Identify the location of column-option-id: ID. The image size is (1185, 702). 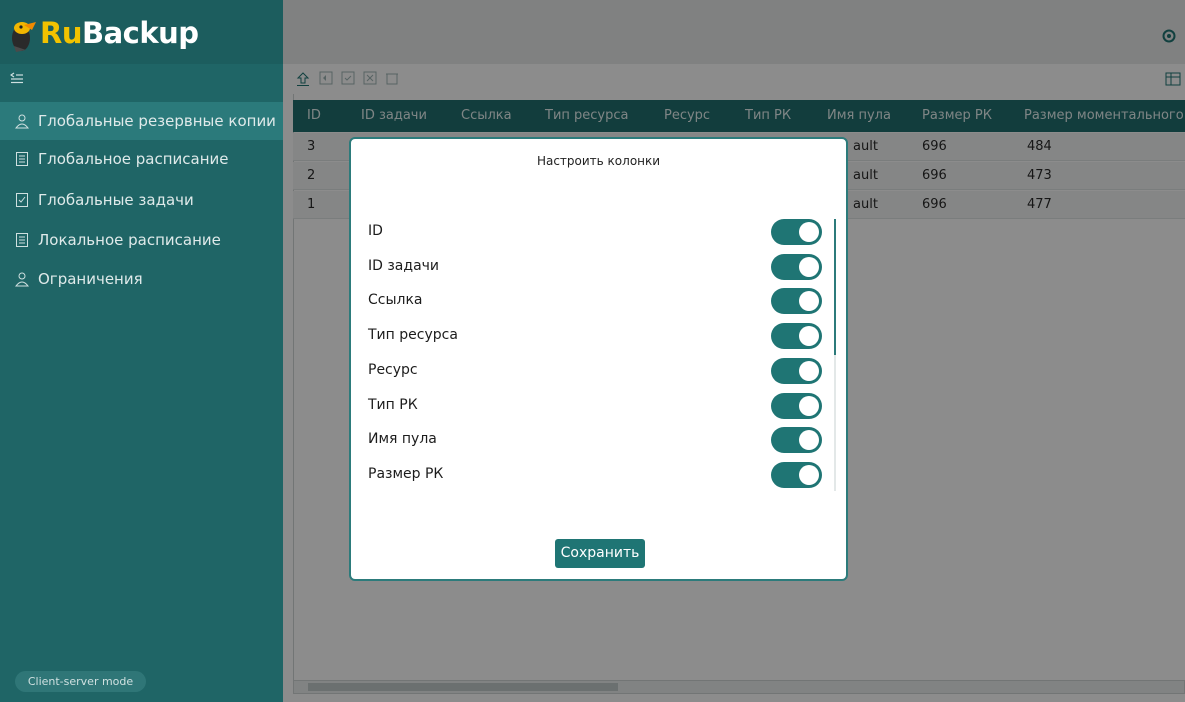
(598, 232).